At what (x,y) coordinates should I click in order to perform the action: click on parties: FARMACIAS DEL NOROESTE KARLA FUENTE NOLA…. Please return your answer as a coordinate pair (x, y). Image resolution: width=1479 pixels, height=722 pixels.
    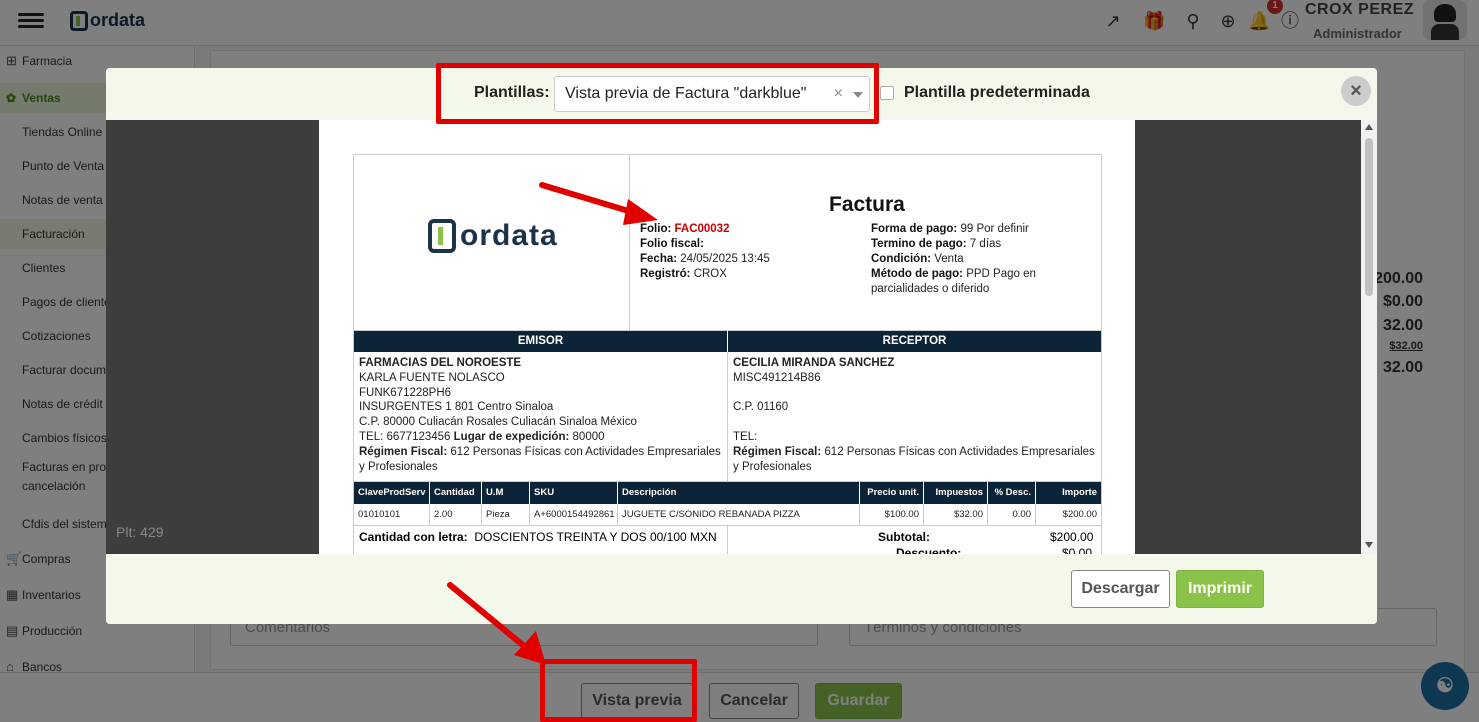
    Looking at the image, I should click on (727, 417).